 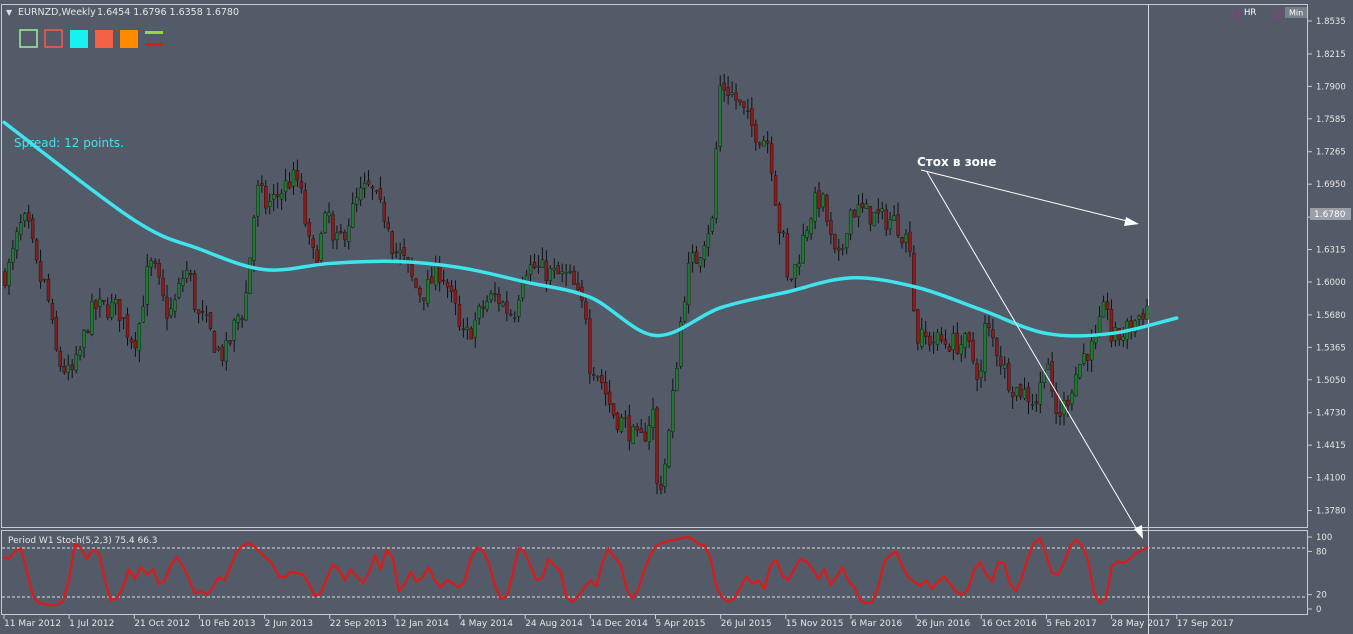 I want to click on header-arrow-icon: ▼, so click(x=9, y=12).